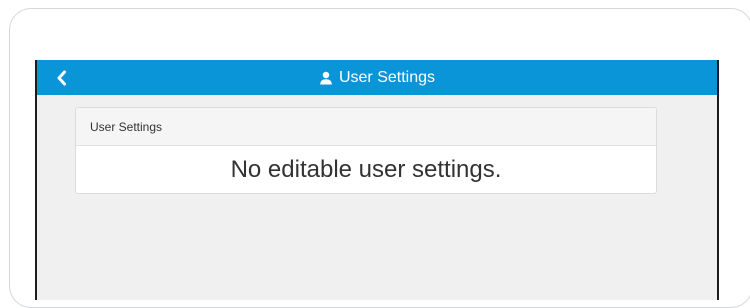  Describe the element at coordinates (326, 78) in the screenshot. I see `user-icon` at that location.